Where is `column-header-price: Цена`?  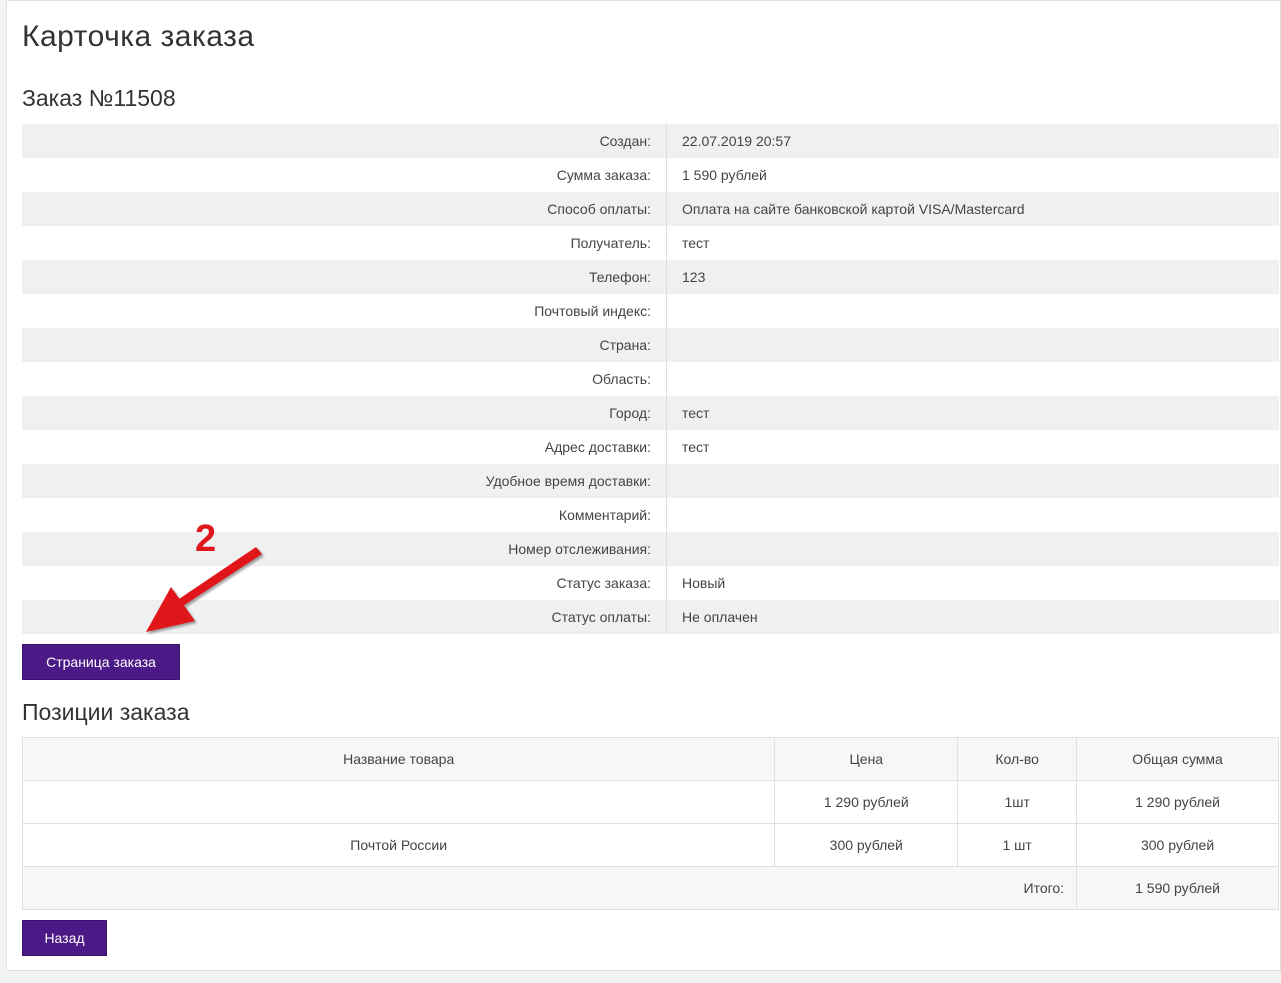
column-header-price: Цена is located at coordinates (866, 759).